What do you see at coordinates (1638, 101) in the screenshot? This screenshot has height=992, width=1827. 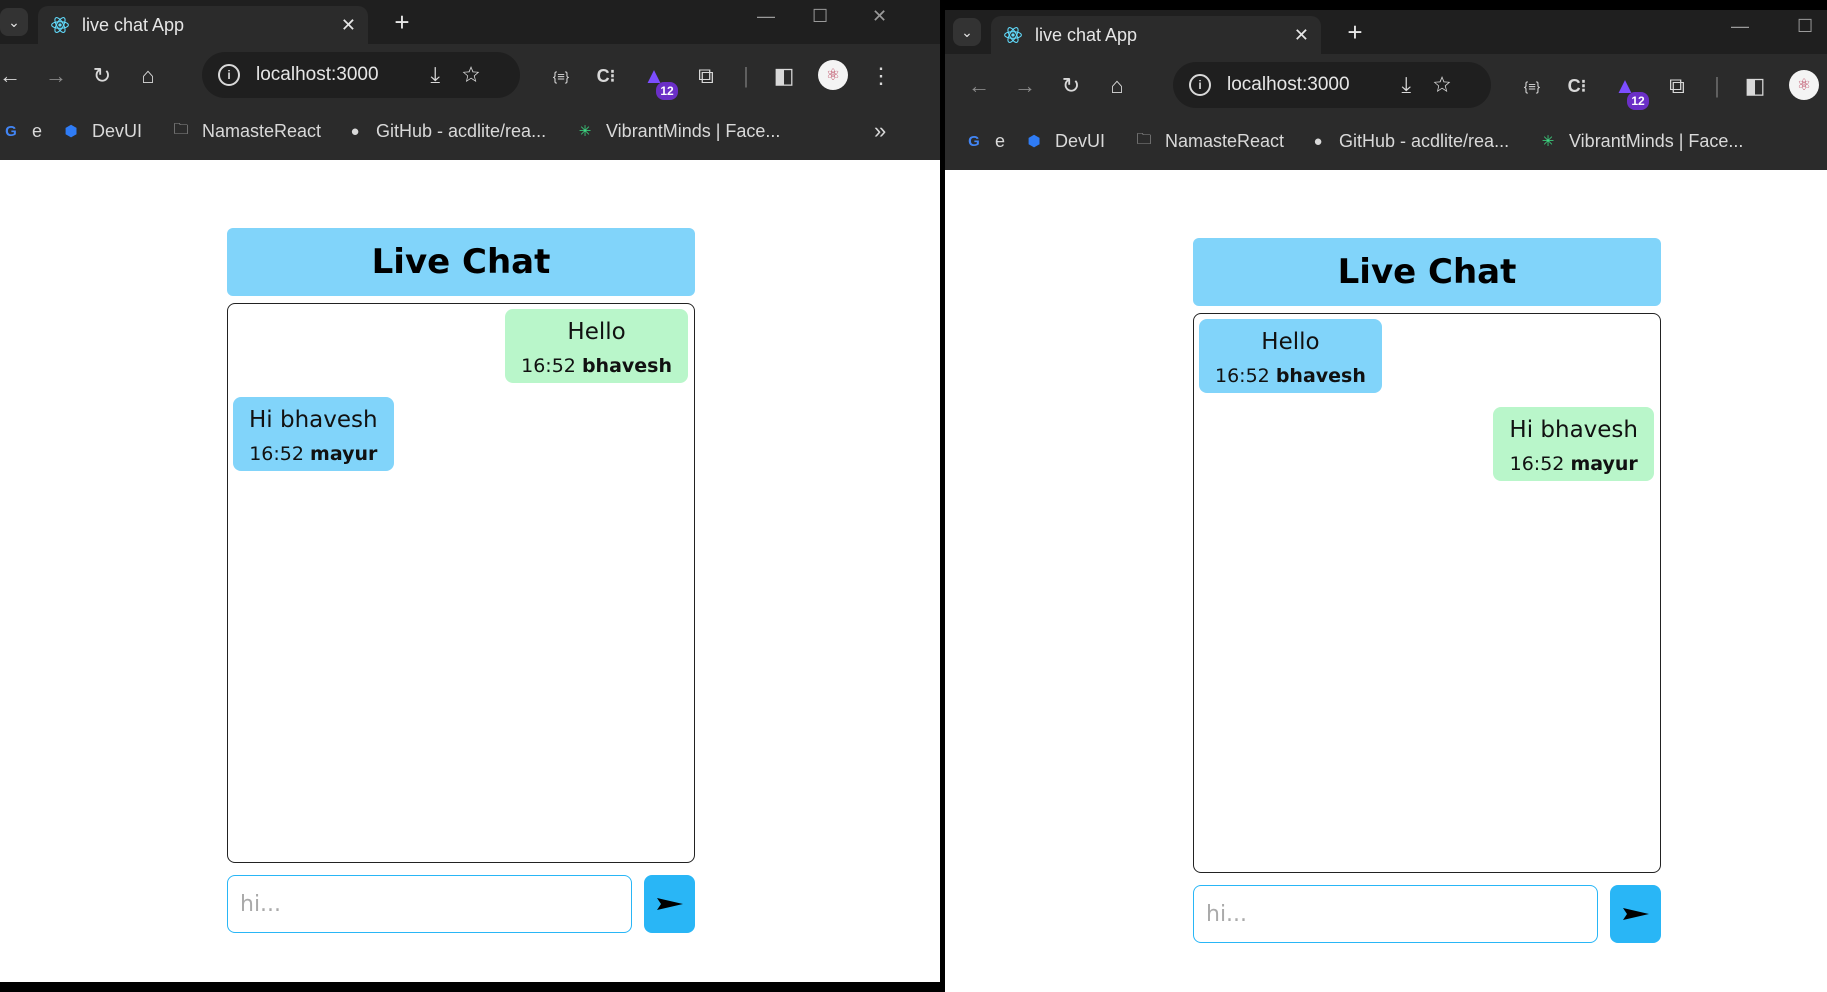 I see `extension-badge: 12` at bounding box center [1638, 101].